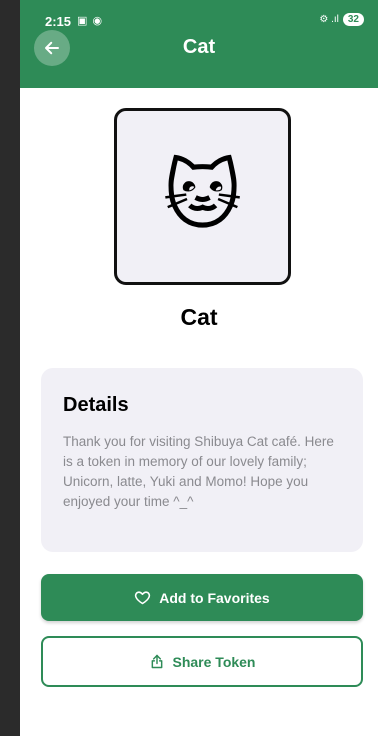 The height and width of the screenshot is (736, 378). I want to click on status-bar: 2:15 ▣ ◉ ⚙ .ıl 32, so click(199, 22).